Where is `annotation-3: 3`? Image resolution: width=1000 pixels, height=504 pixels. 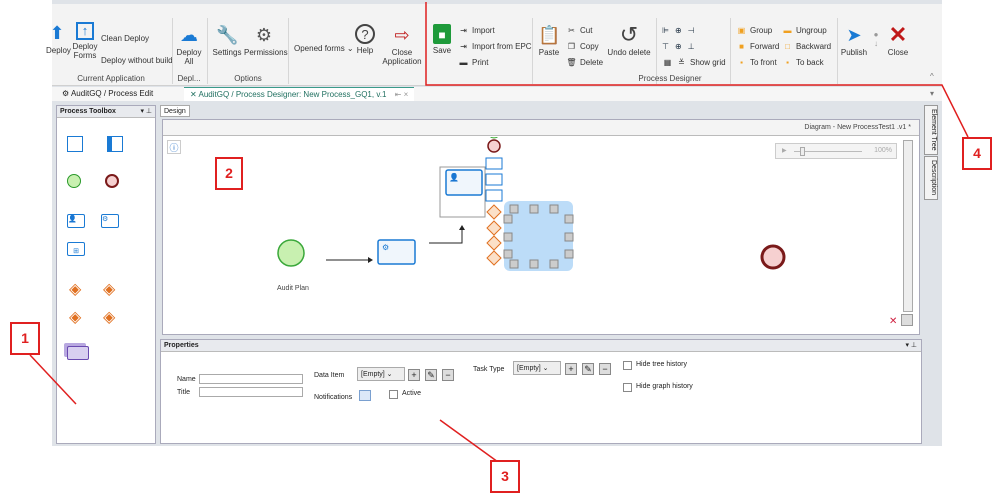 annotation-3: 3 is located at coordinates (505, 476).